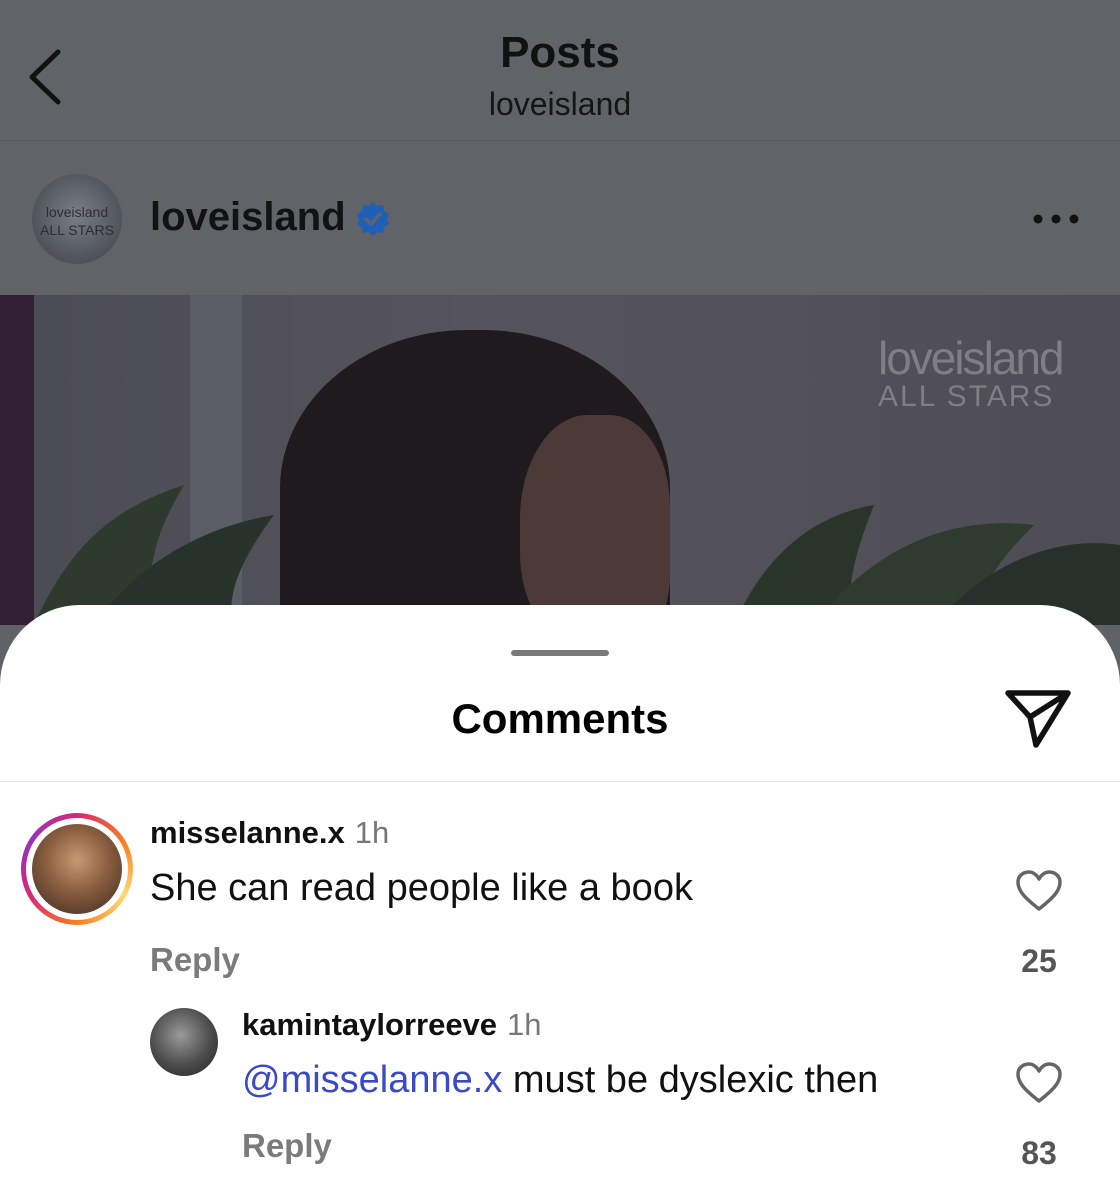  I want to click on photo-watermark: loveisland ALL STARS, so click(971, 372).